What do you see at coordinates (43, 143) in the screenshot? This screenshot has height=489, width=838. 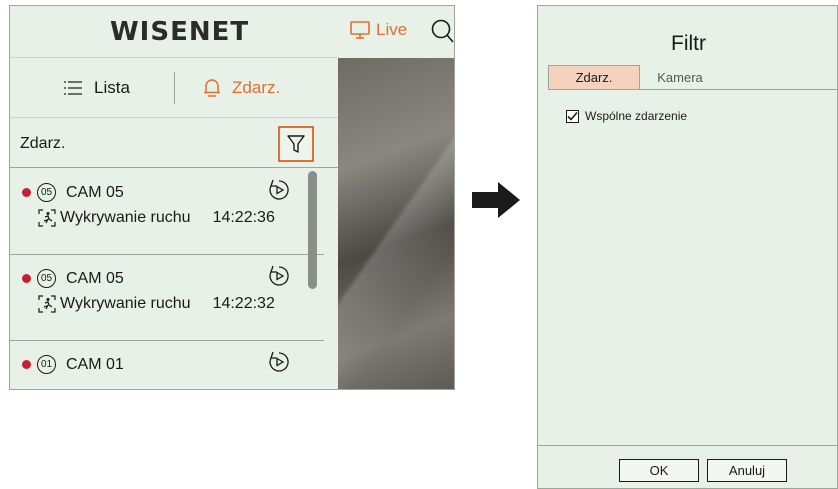 I see `section-title: Zdarz.` at bounding box center [43, 143].